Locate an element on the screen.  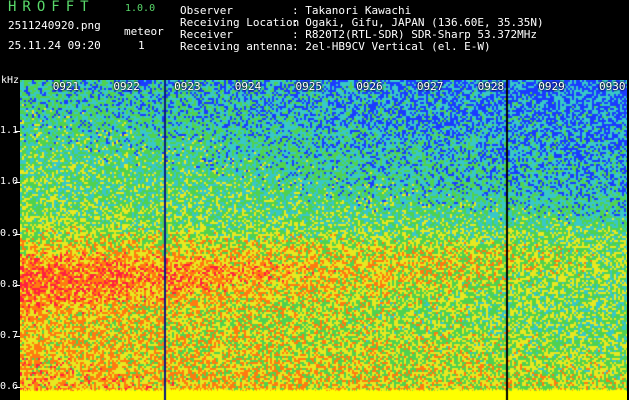
x-tick-label: 0922 is located at coordinates (126, 86).